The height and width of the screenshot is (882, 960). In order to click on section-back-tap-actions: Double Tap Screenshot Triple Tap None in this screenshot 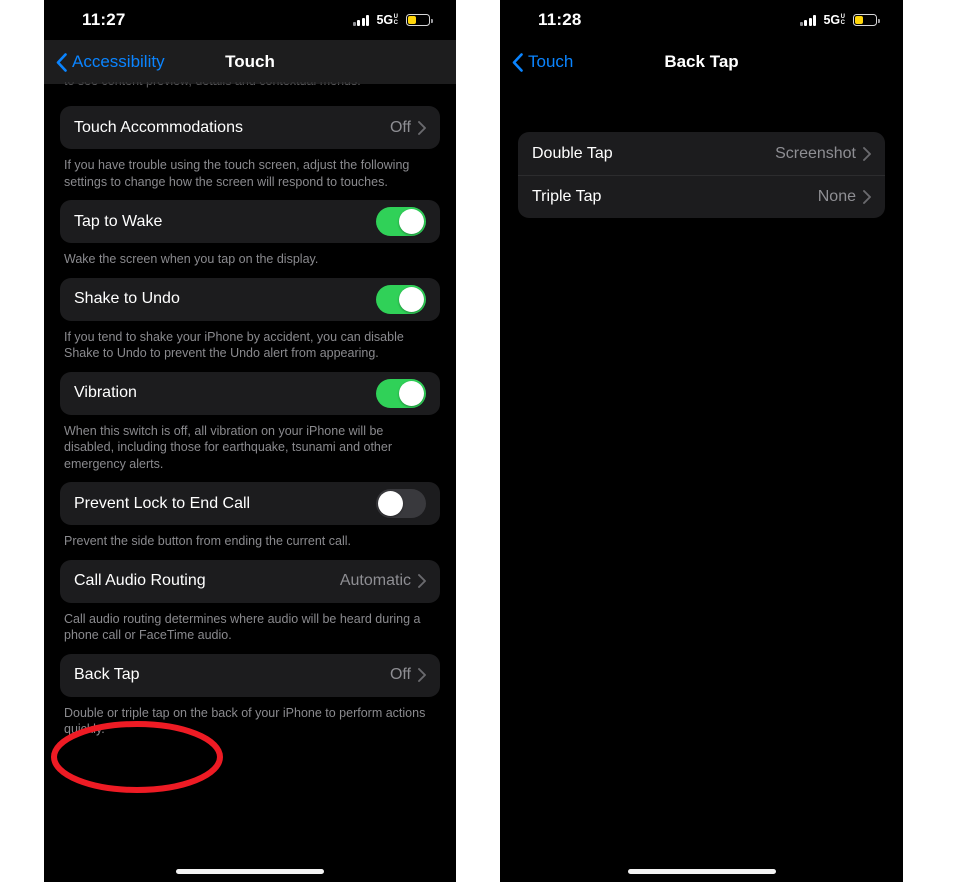, I will do `click(701, 175)`.